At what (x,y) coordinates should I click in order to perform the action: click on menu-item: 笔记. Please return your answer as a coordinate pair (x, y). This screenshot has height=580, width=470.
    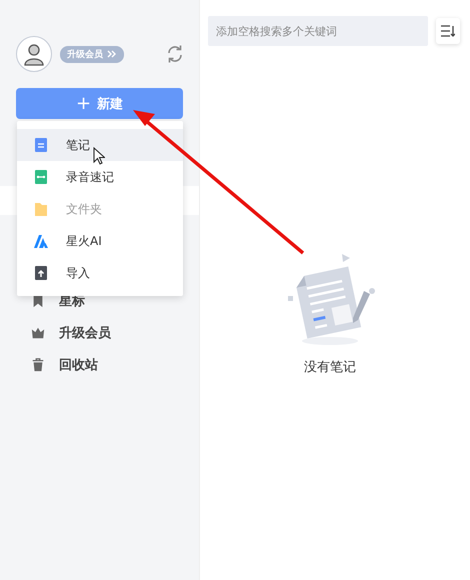
    Looking at the image, I should click on (100, 145).